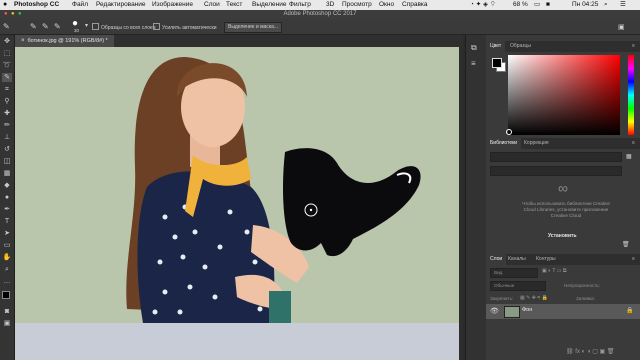 The width and height of the screenshot is (640, 360). I want to click on layer-filter-label: Вид, so click(498, 272).